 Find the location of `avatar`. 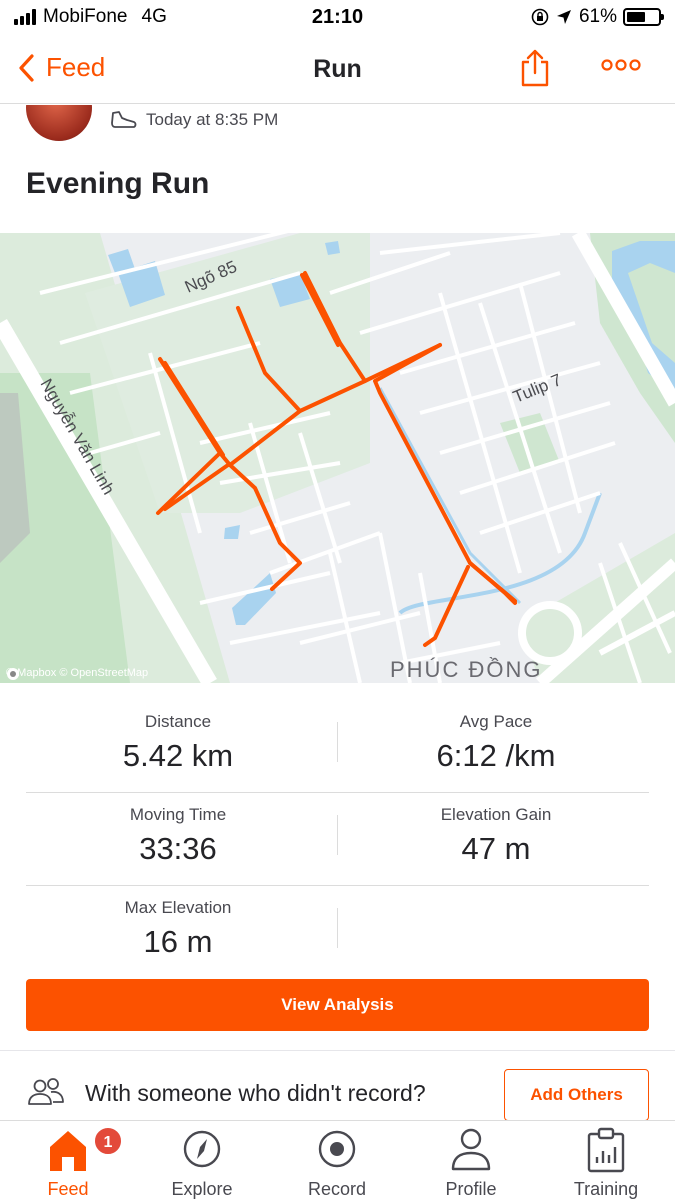

avatar is located at coordinates (59, 123).